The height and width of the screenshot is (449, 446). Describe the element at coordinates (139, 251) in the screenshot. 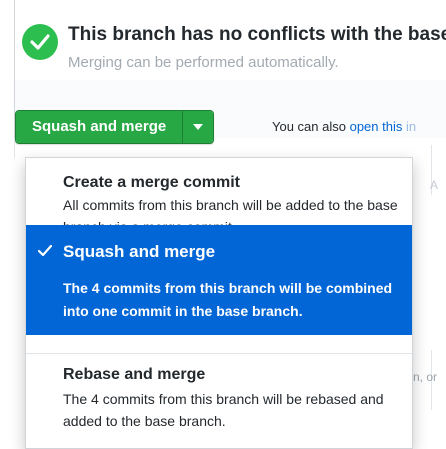

I see `menu-item-title: Squash and merge` at that location.